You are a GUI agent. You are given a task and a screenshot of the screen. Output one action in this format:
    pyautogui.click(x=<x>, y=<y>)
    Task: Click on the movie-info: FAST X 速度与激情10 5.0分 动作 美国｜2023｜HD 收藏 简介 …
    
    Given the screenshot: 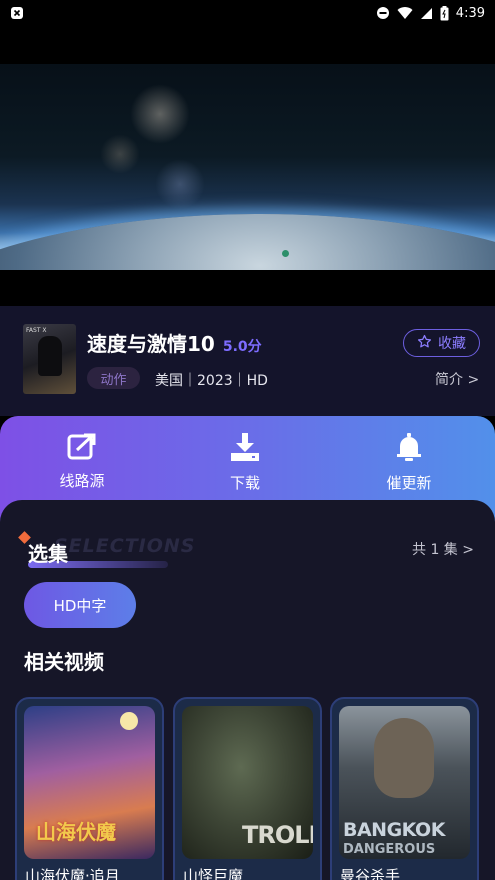 What is the action you would take?
    pyautogui.click(x=247, y=361)
    